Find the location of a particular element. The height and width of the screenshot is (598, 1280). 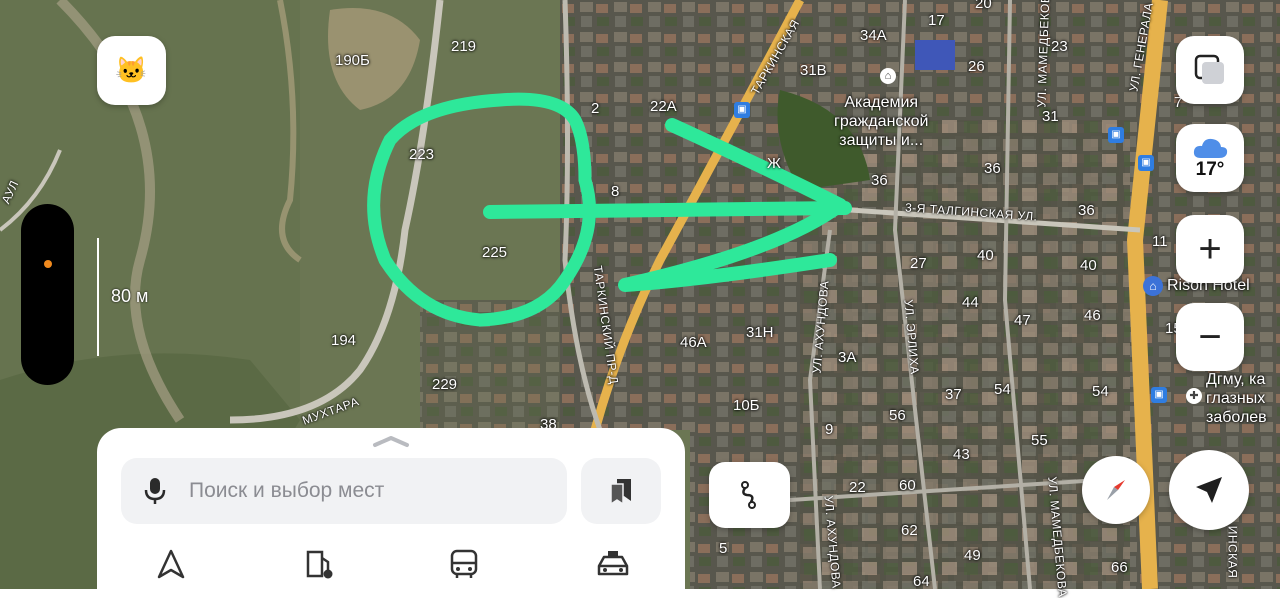

tab-car-navigation is located at coordinates (171, 566).